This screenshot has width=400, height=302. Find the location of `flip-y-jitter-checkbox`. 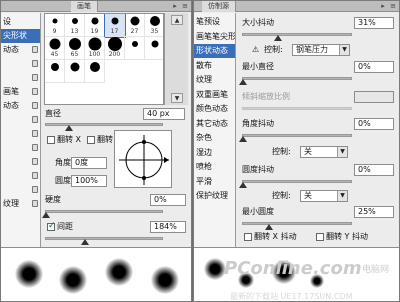

flip-y-jitter-checkbox is located at coordinates (320, 237).